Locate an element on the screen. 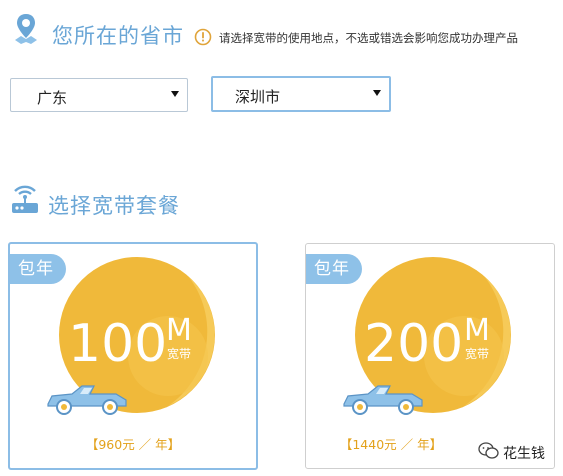 This screenshot has width=563, height=476. router-icon is located at coordinates (25, 199).